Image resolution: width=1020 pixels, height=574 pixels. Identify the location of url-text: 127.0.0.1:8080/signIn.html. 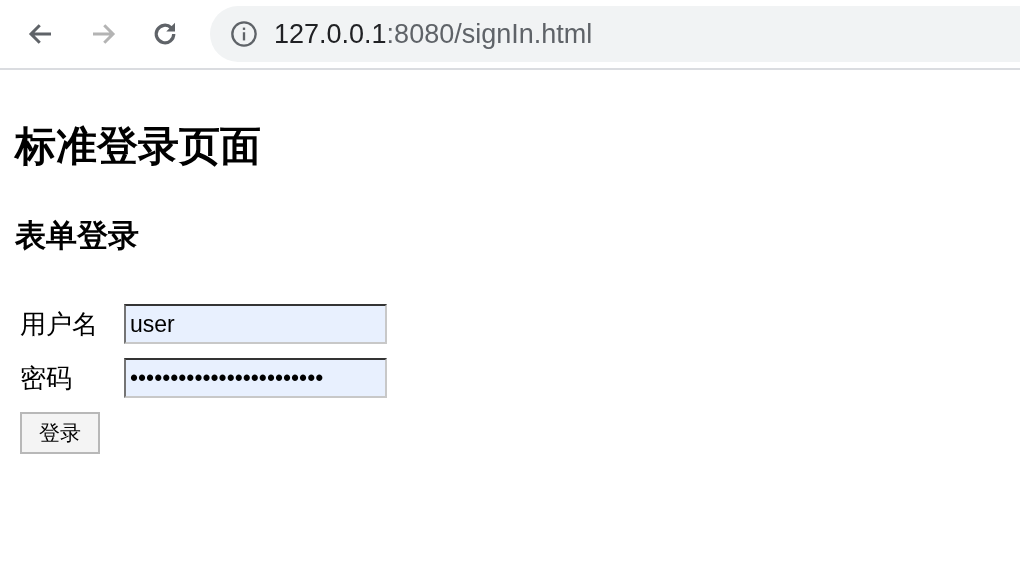
(433, 34).